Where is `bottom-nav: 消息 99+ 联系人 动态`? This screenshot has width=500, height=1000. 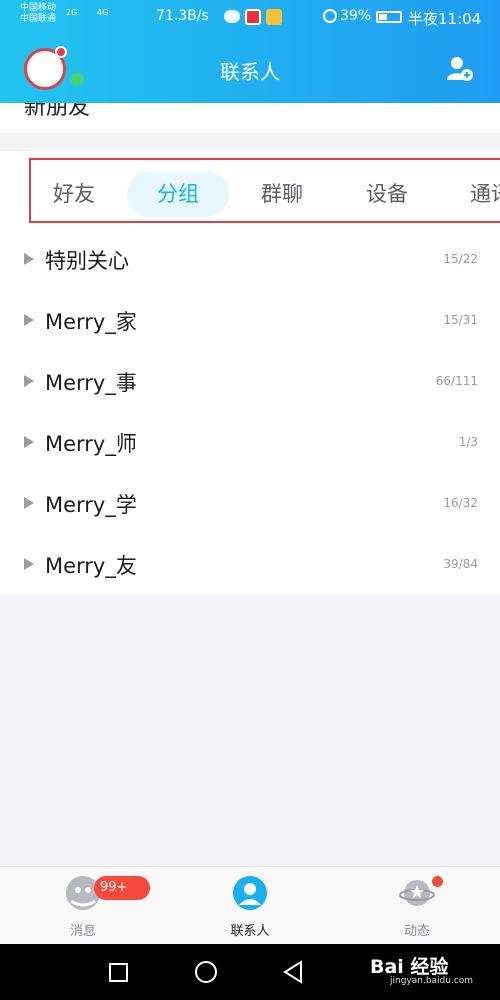 bottom-nav: 消息 99+ 联系人 动态 is located at coordinates (250, 905).